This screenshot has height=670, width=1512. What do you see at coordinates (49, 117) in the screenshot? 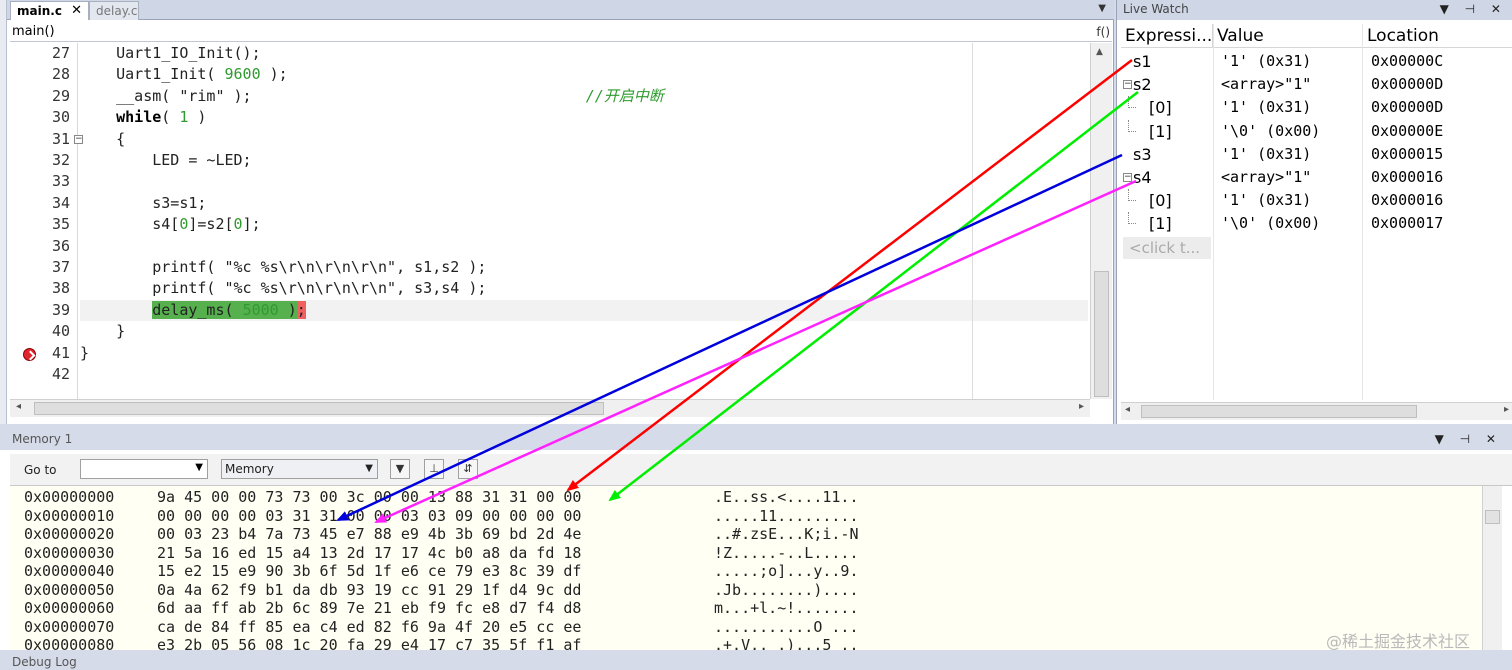
I see `line-number: 30` at bounding box center [49, 117].